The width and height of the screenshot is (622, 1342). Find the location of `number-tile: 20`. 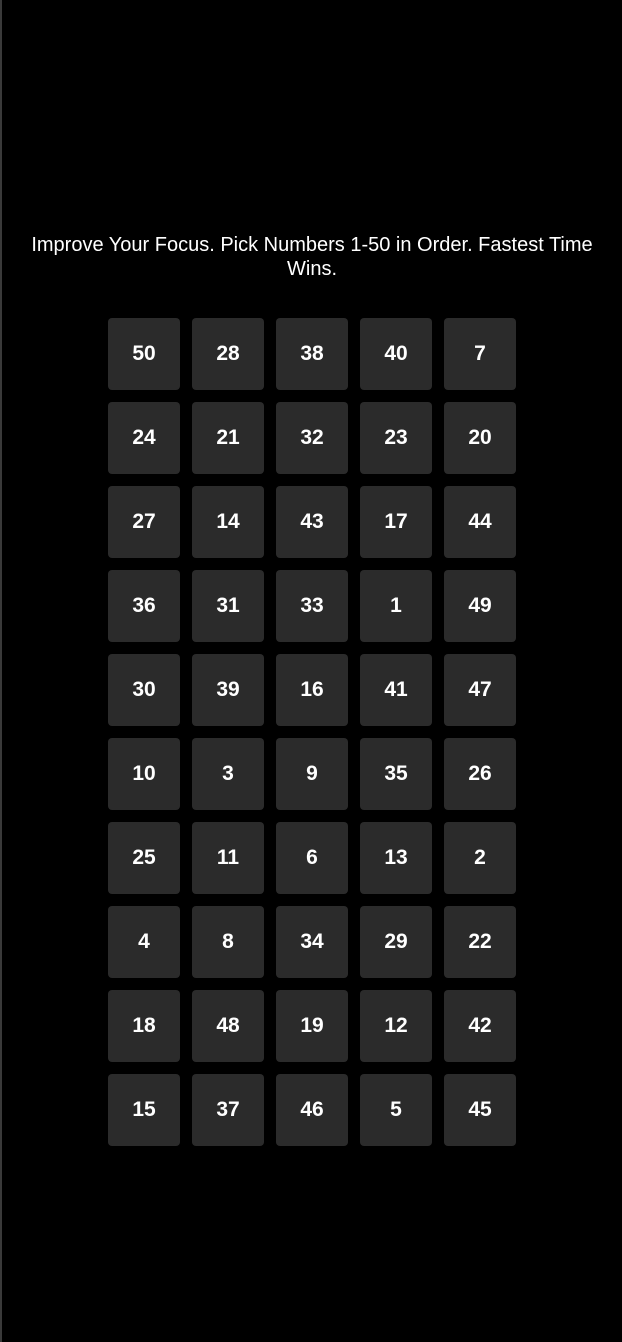

number-tile: 20 is located at coordinates (480, 438).